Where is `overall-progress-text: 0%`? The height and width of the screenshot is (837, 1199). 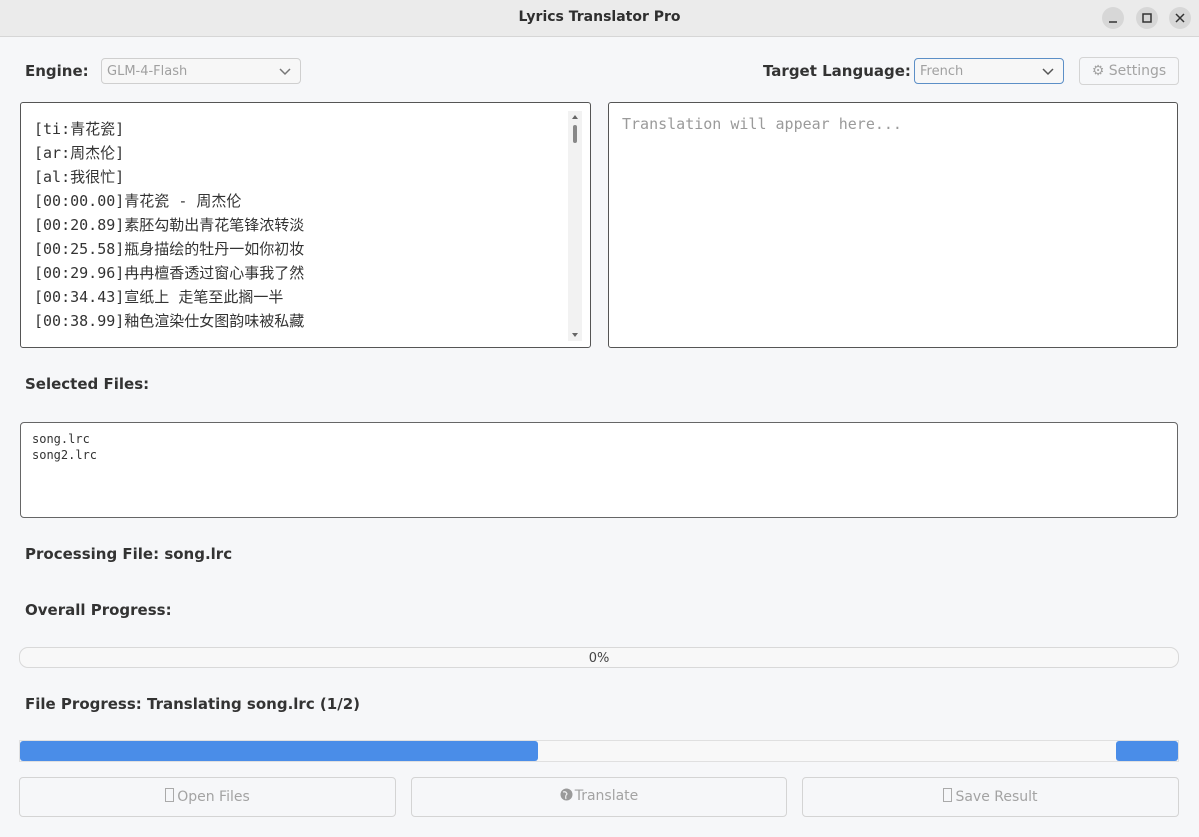 overall-progress-text: 0% is located at coordinates (599, 658).